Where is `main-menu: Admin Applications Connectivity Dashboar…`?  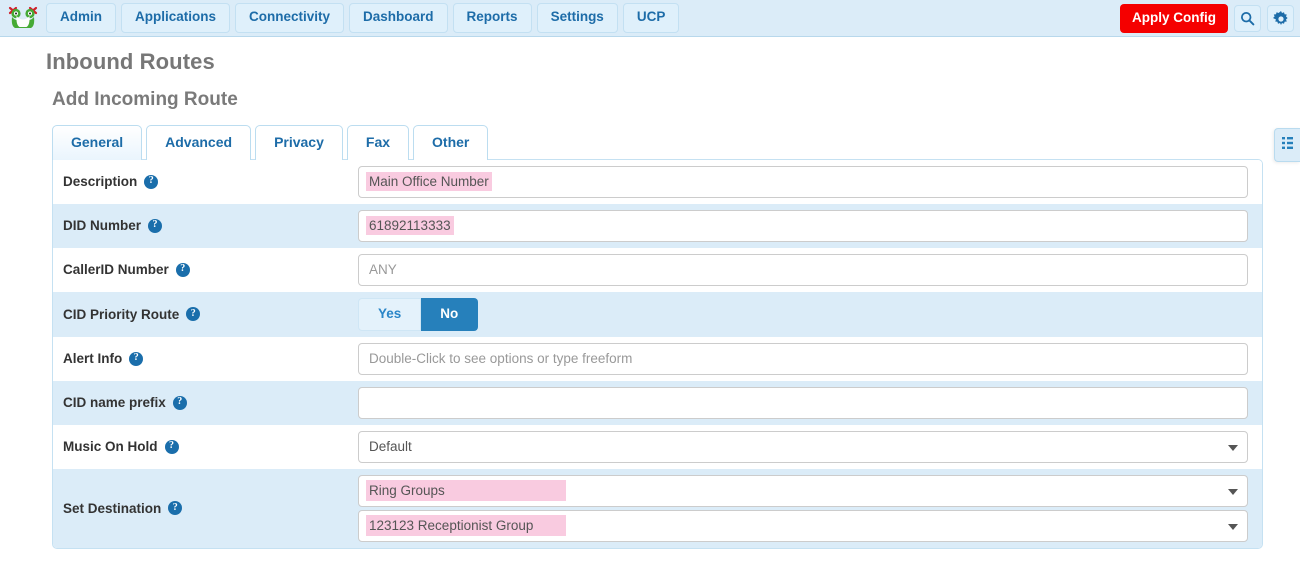
main-menu: Admin Applications Connectivity Dashboar… is located at coordinates (363, 18).